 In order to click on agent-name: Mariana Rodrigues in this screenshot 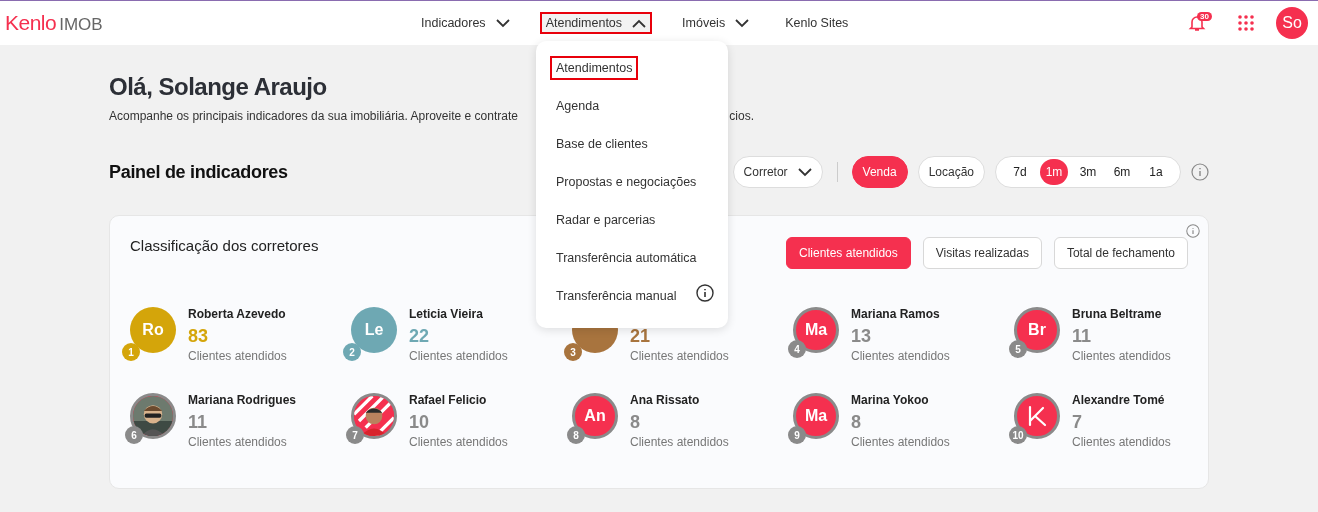, I will do `click(242, 401)`.